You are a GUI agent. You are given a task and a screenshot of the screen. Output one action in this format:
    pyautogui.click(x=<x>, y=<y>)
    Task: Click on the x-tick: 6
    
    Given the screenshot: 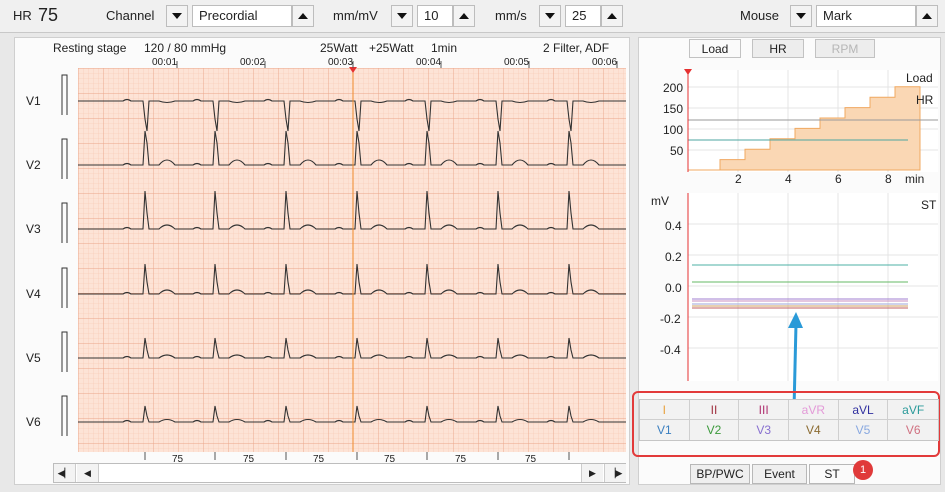 What is the action you would take?
    pyautogui.click(x=838, y=179)
    